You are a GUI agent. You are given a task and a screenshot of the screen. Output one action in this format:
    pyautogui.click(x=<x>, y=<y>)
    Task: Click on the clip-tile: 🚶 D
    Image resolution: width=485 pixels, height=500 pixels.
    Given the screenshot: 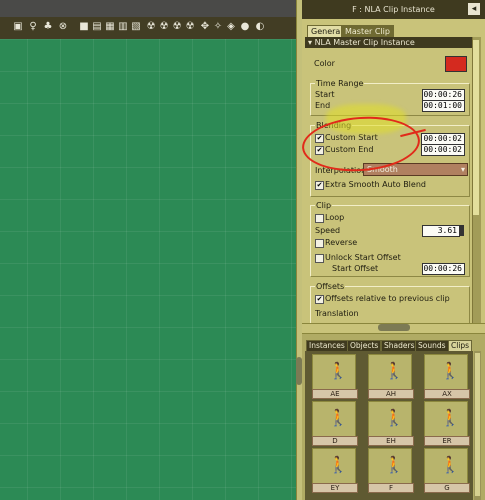 What is the action you would take?
    pyautogui.click(x=335, y=423)
    